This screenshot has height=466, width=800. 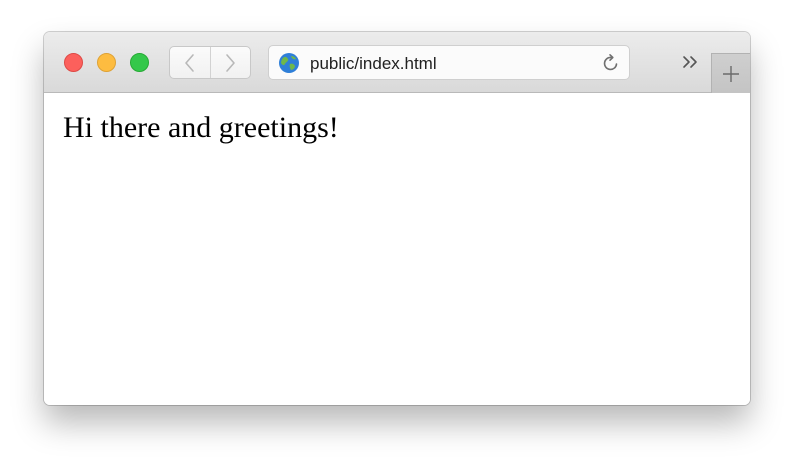 I want to click on chevron-left-icon, so click(x=189, y=62).